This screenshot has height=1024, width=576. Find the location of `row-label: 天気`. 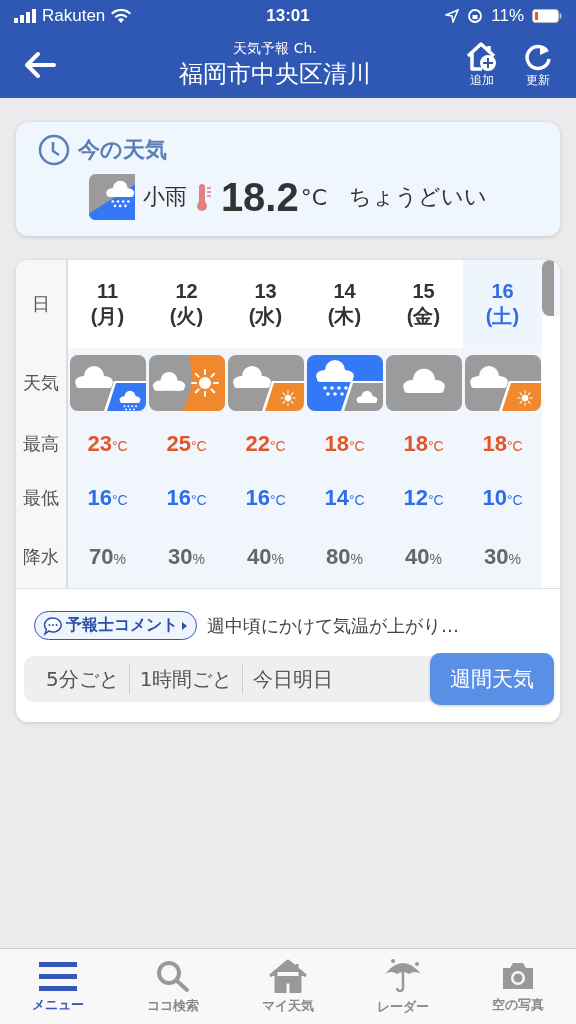

row-label: 天気 is located at coordinates (41, 383).